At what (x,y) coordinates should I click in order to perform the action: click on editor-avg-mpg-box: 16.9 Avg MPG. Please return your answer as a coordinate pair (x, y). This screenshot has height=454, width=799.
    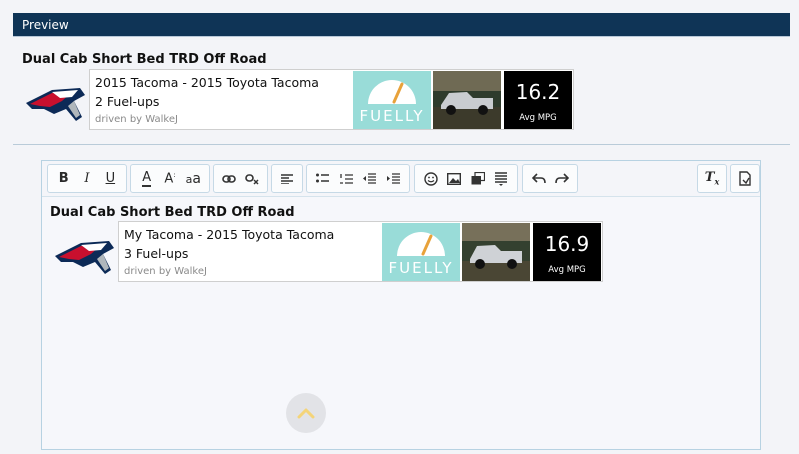
    Looking at the image, I should click on (567, 252).